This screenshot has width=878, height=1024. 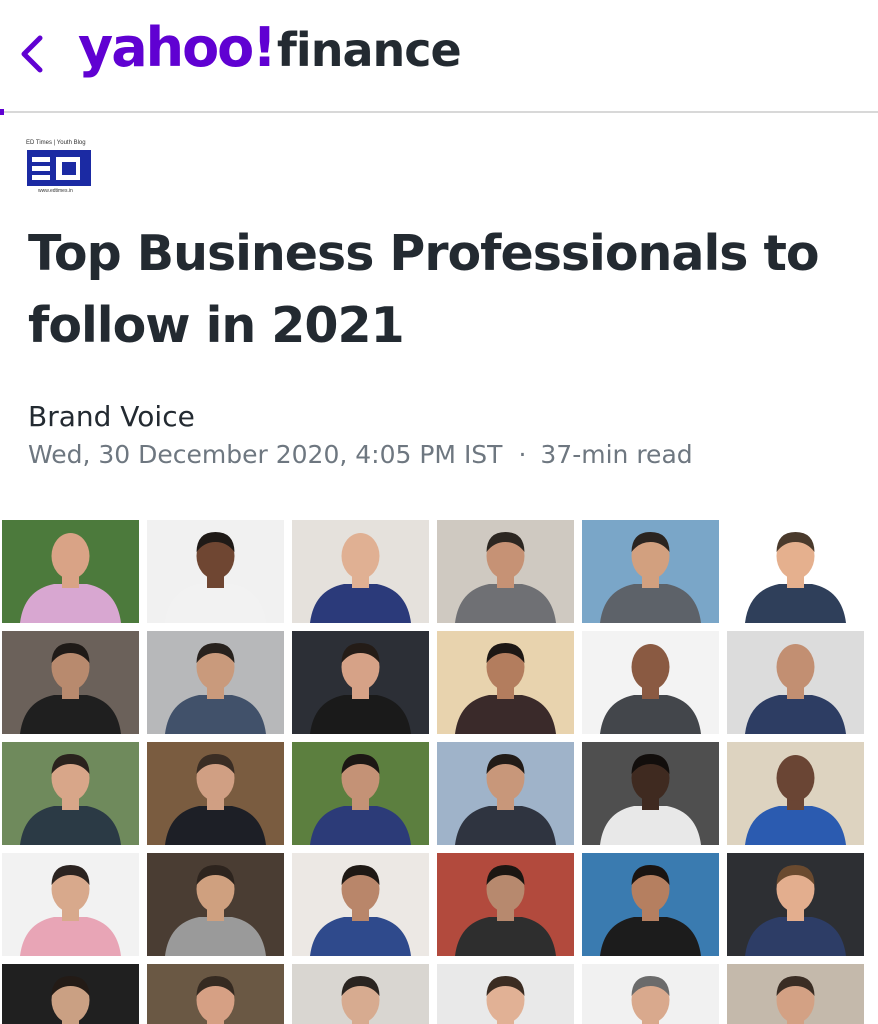 What do you see at coordinates (265, 454) in the screenshot?
I see `article-date: Wed, 30 December 2020, 4:05 PM IST` at bounding box center [265, 454].